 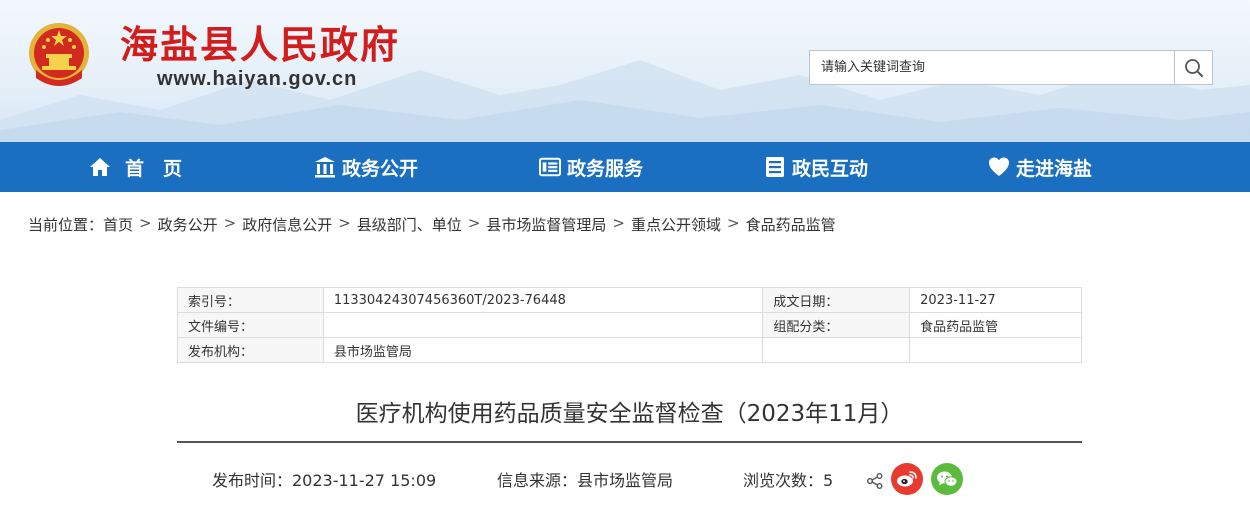 What do you see at coordinates (875, 481) in the screenshot?
I see `share-icon` at bounding box center [875, 481].